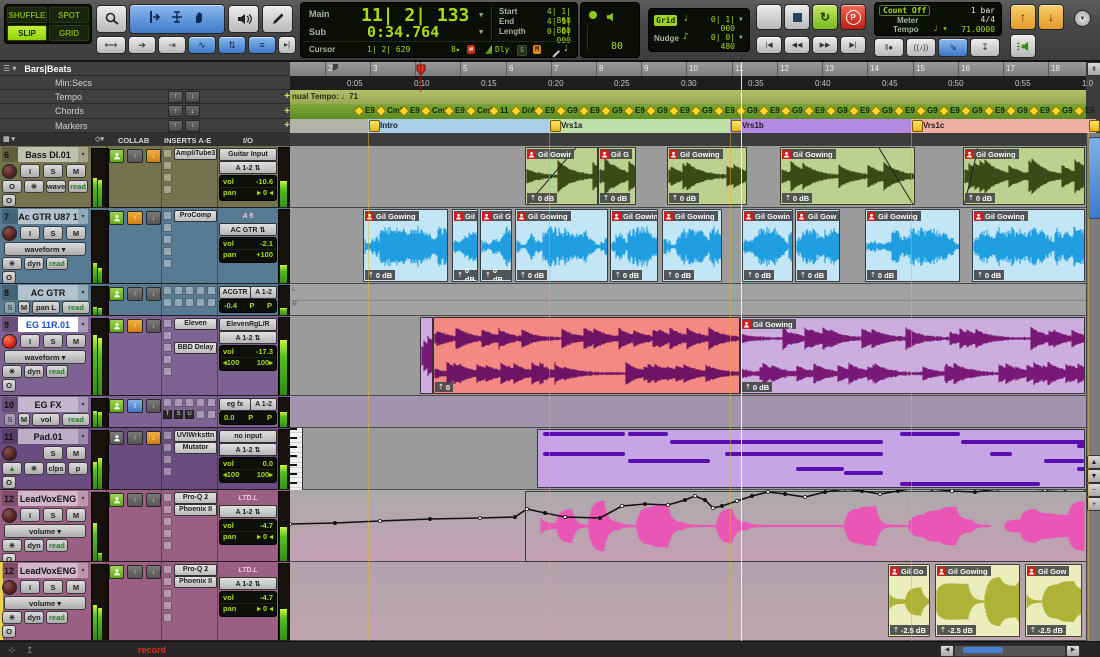 Image resolution: width=1100 pixels, height=657 pixels. Describe the element at coordinates (48, 570) in the screenshot. I see `track-name: LeadVoxENG` at that location.